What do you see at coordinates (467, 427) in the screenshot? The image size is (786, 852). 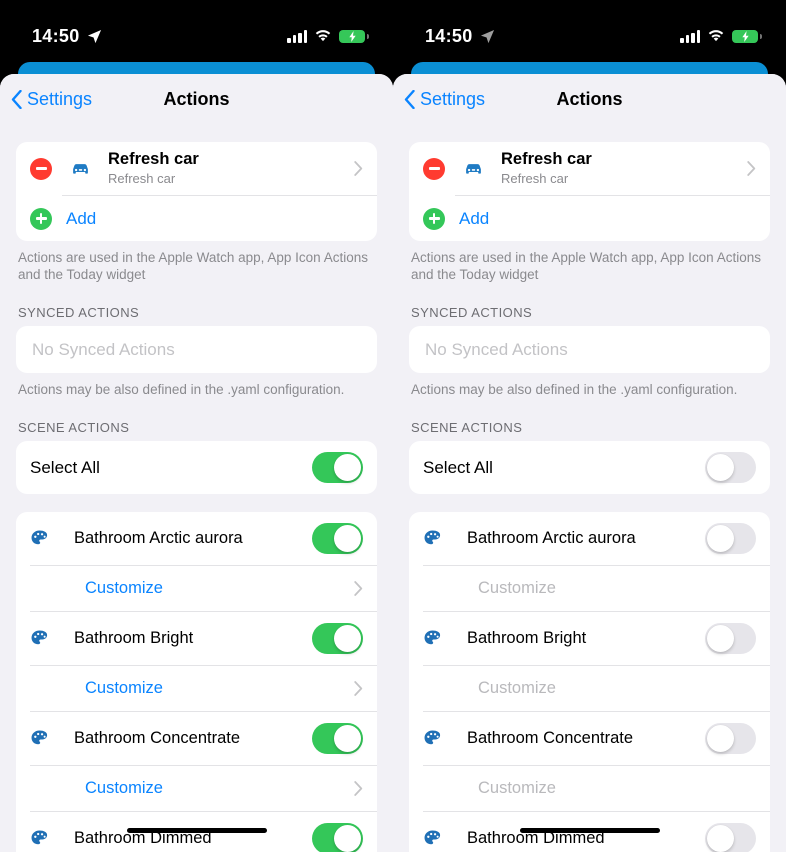 I see `scene-actions-header: SCENE ACTIONS` at bounding box center [467, 427].